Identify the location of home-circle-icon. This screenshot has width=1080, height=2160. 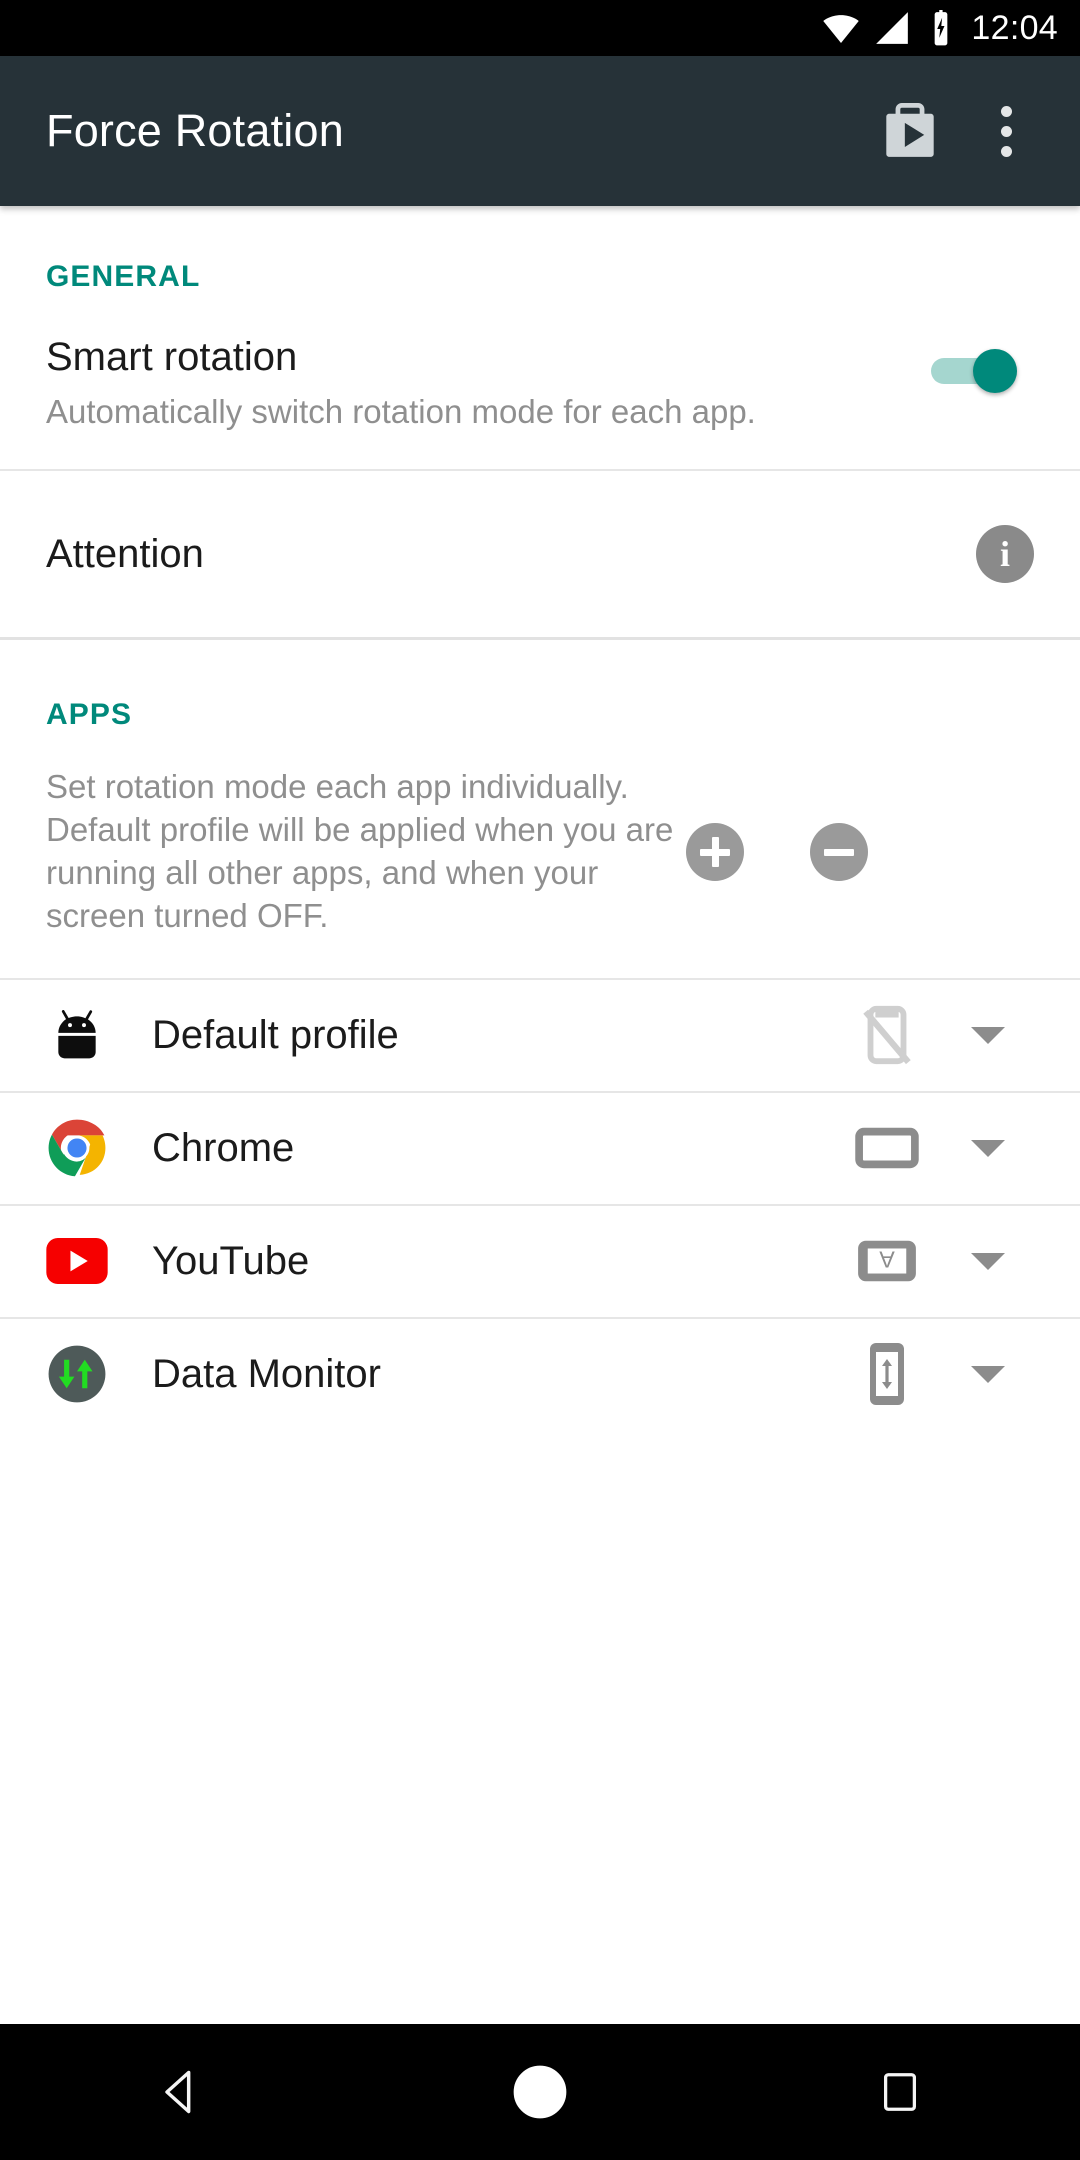
(540, 2092).